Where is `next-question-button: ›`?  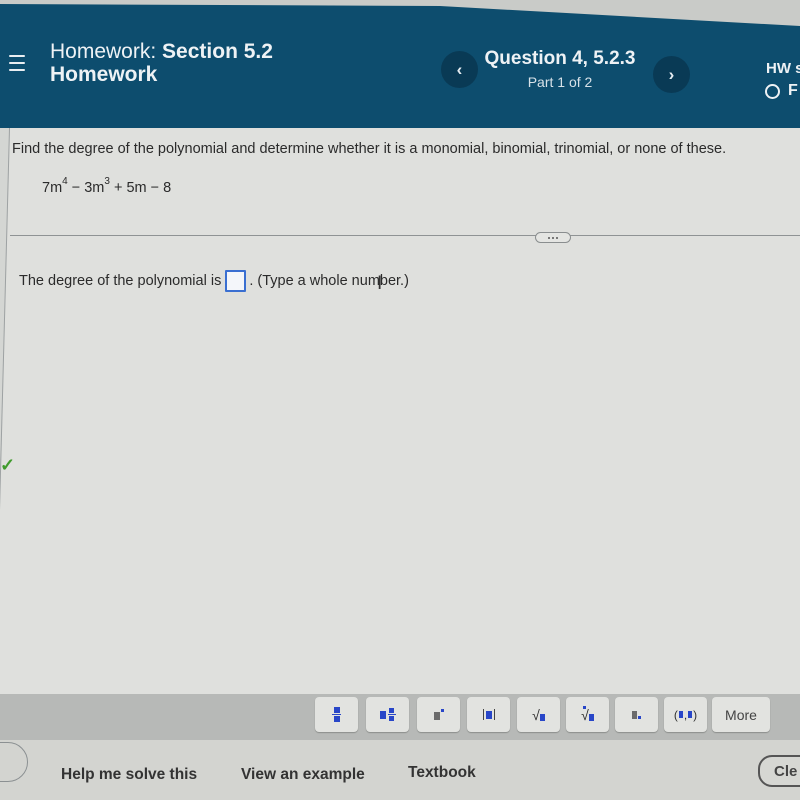
next-question-button: › is located at coordinates (671, 74).